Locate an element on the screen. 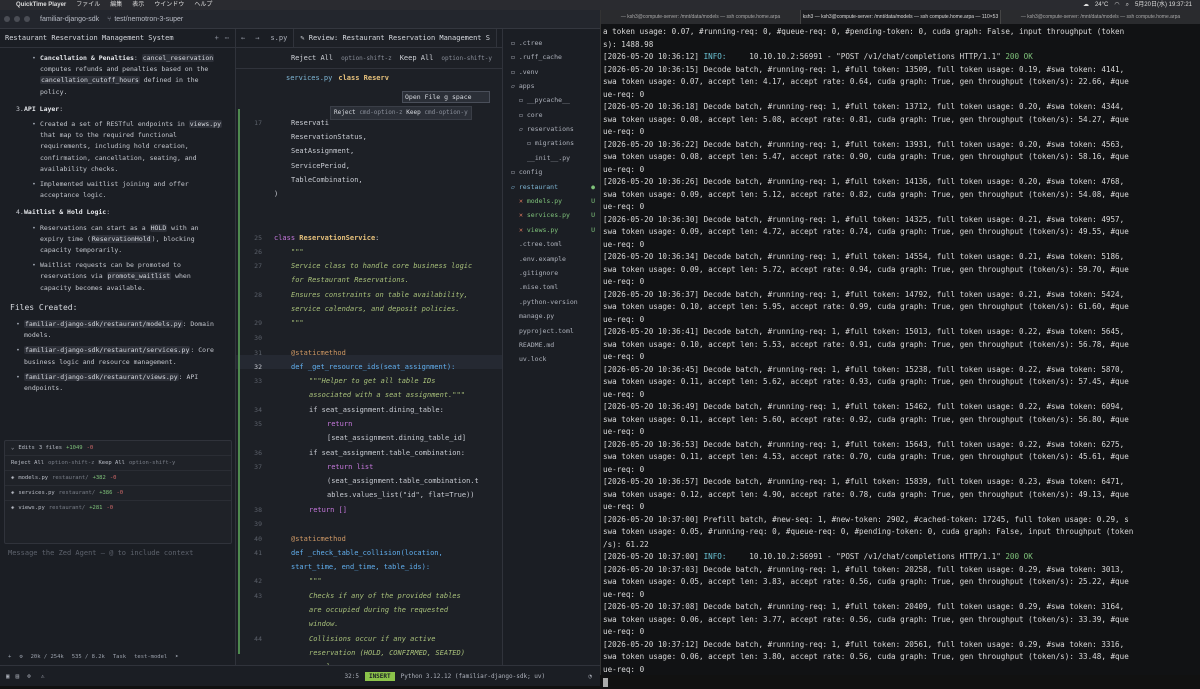 This screenshot has height=689, width=1200. code-line: ServicePeriod, is located at coordinates (320, 166).